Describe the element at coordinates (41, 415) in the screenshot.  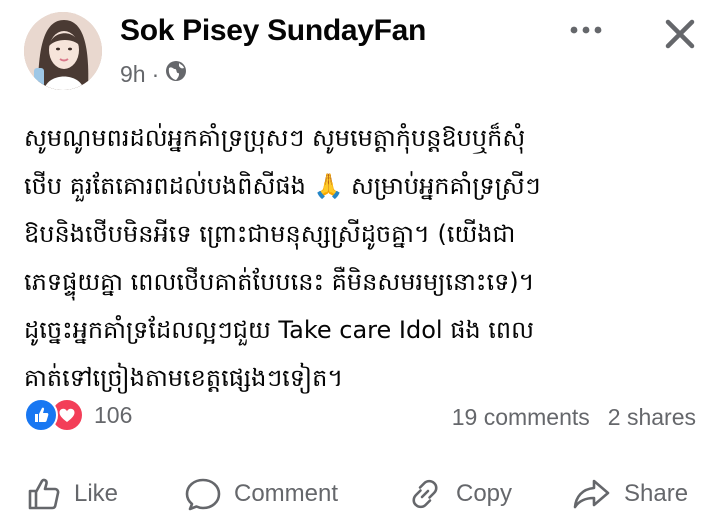
I see `like-reaction-icon` at that location.